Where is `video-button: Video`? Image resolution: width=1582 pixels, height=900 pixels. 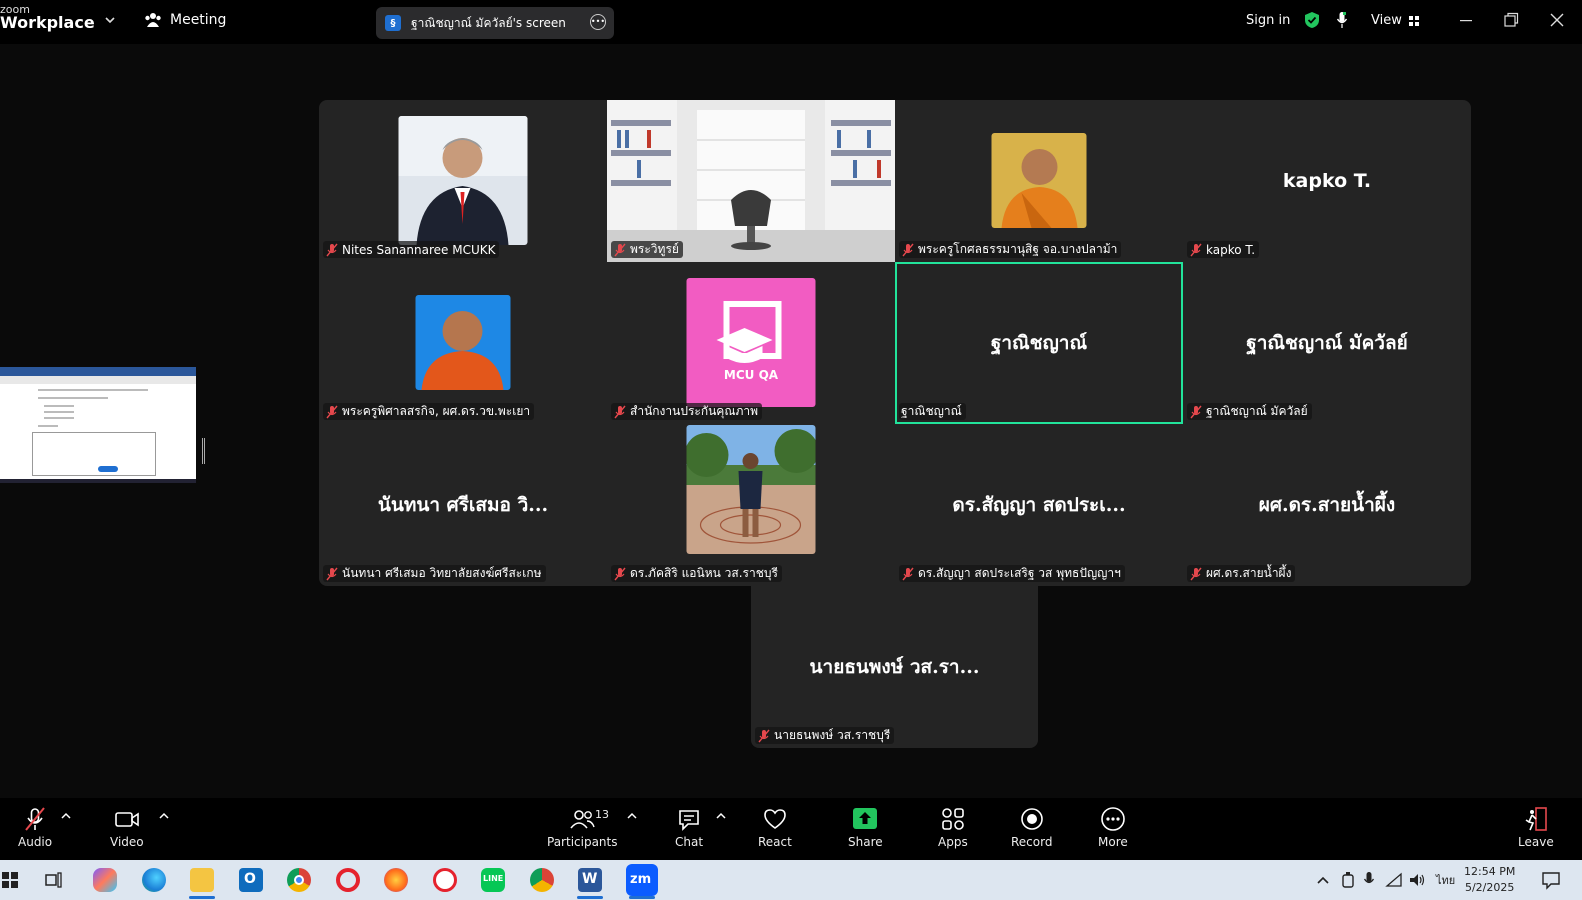 video-button: Video is located at coordinates (127, 827).